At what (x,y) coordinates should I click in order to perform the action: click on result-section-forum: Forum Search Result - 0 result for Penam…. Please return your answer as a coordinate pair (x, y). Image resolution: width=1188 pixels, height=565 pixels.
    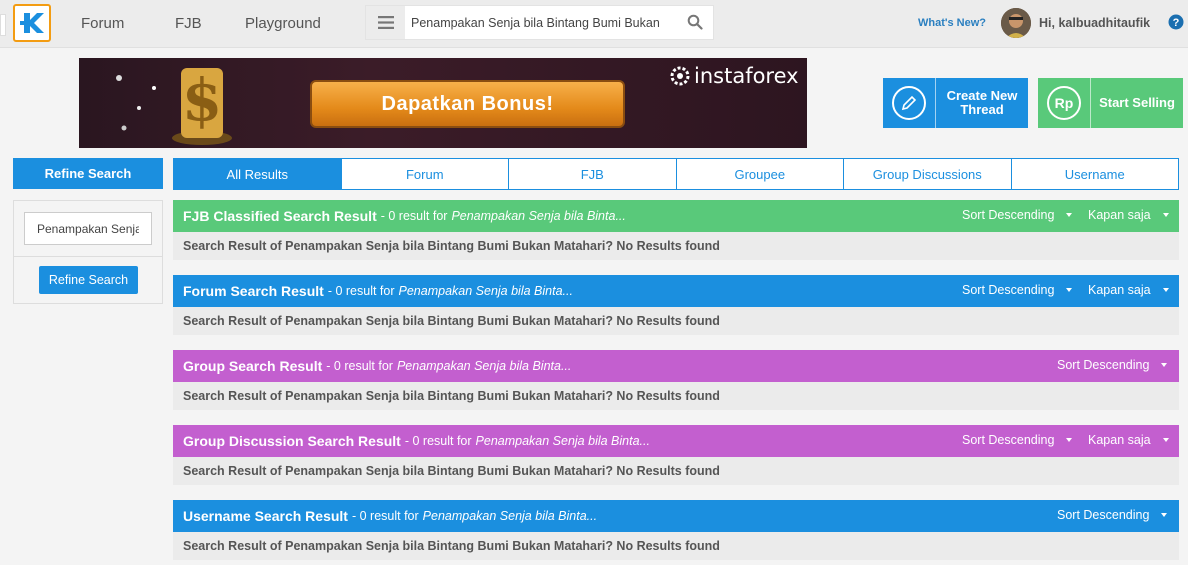
    Looking at the image, I should click on (676, 305).